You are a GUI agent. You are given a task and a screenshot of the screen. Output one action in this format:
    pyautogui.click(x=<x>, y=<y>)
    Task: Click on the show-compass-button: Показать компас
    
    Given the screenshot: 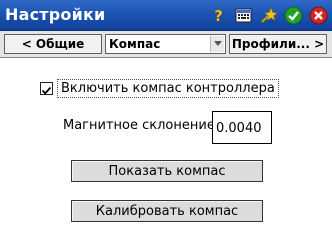 What is the action you would take?
    pyautogui.click(x=167, y=171)
    